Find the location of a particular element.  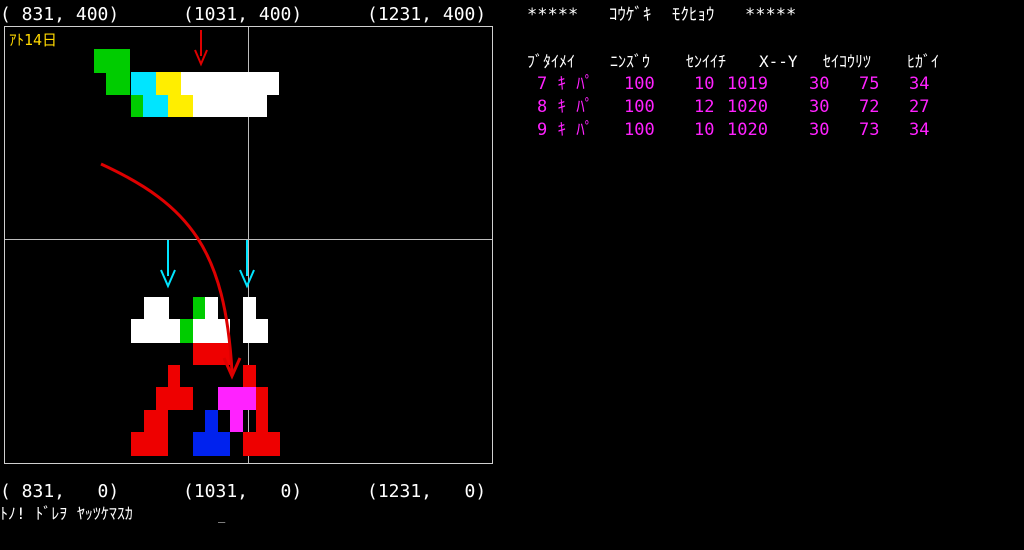

cell-damage: 27 is located at coordinates (919, 107).